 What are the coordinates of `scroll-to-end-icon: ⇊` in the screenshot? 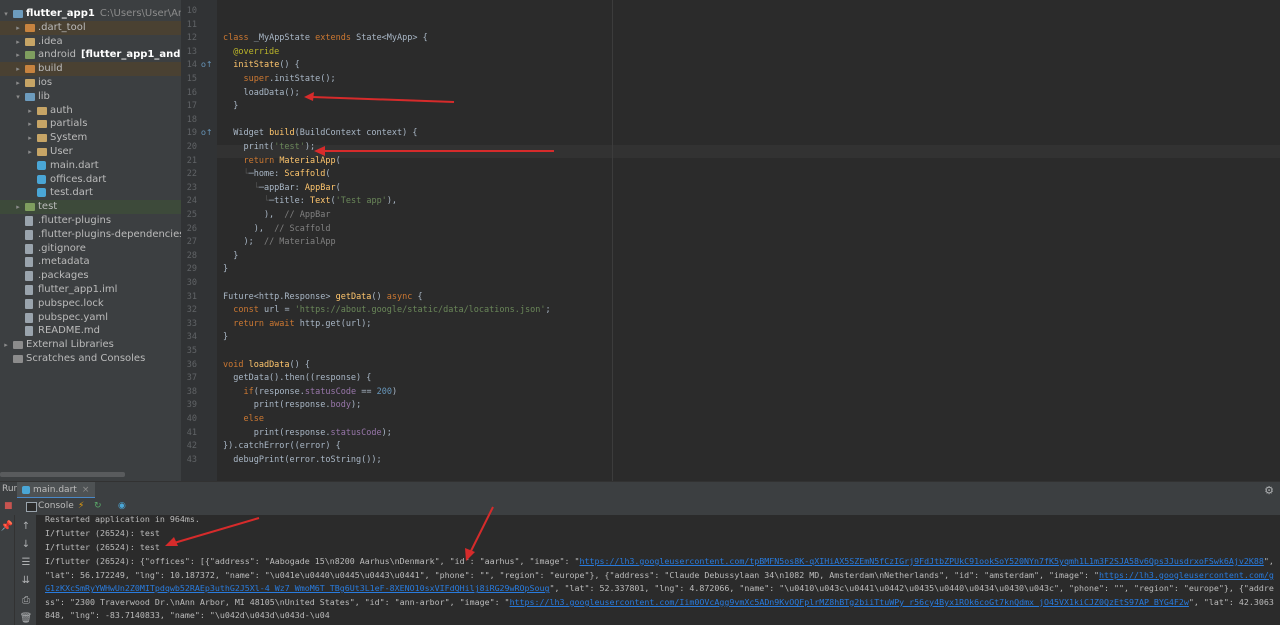 It's located at (26, 580).